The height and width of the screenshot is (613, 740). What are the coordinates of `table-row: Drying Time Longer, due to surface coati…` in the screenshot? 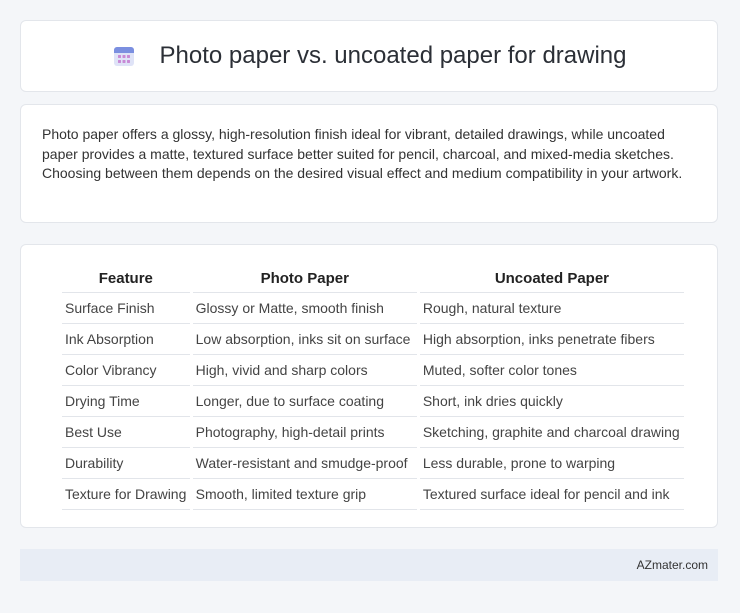 It's located at (373, 401).